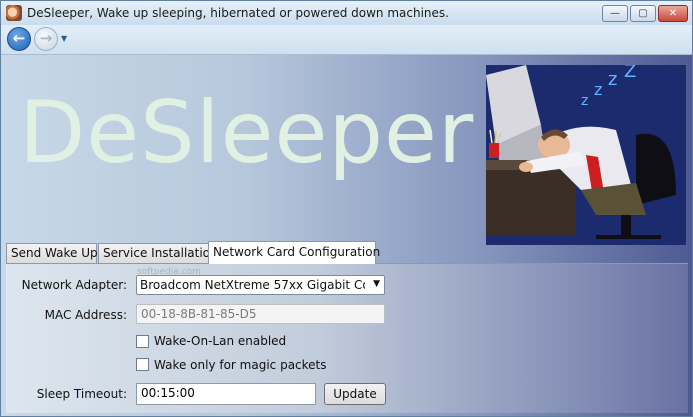 Image resolution: width=693 pixels, height=417 pixels. What do you see at coordinates (158, 253) in the screenshot?
I see `tab-service-installation: Service Installation` at bounding box center [158, 253].